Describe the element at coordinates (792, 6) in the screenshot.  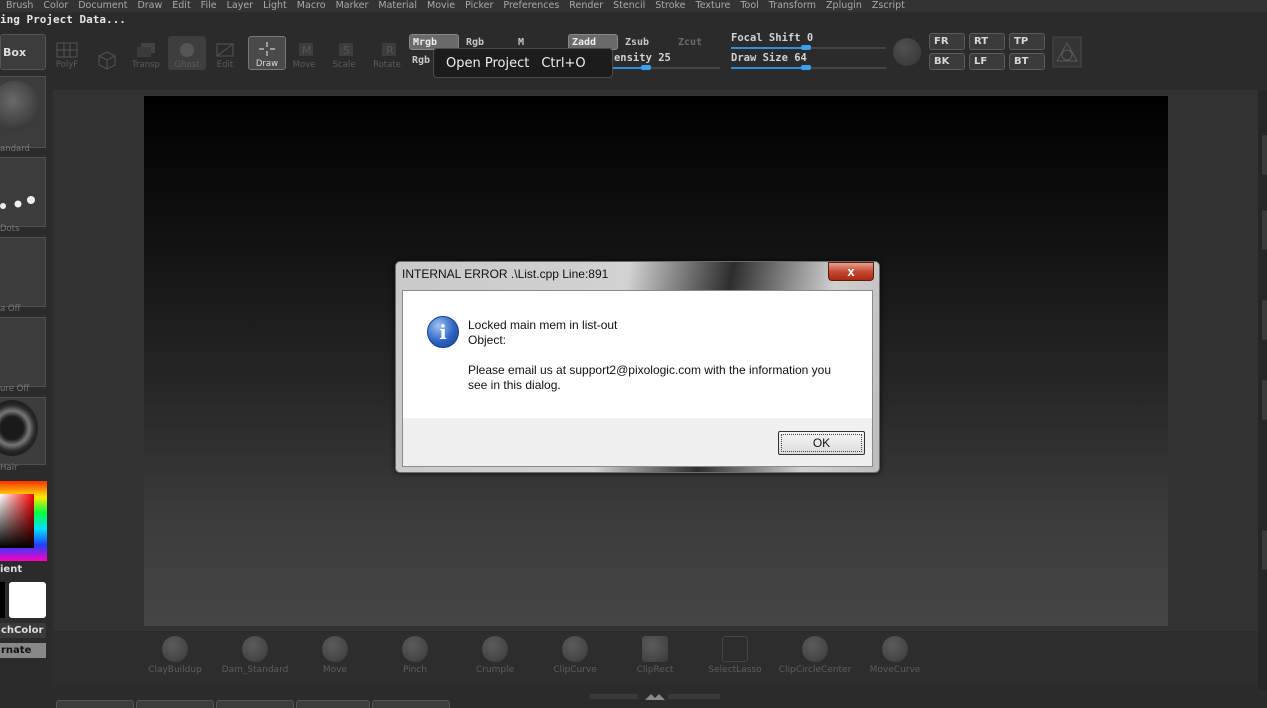
I see `menu-transform: Transform` at that location.